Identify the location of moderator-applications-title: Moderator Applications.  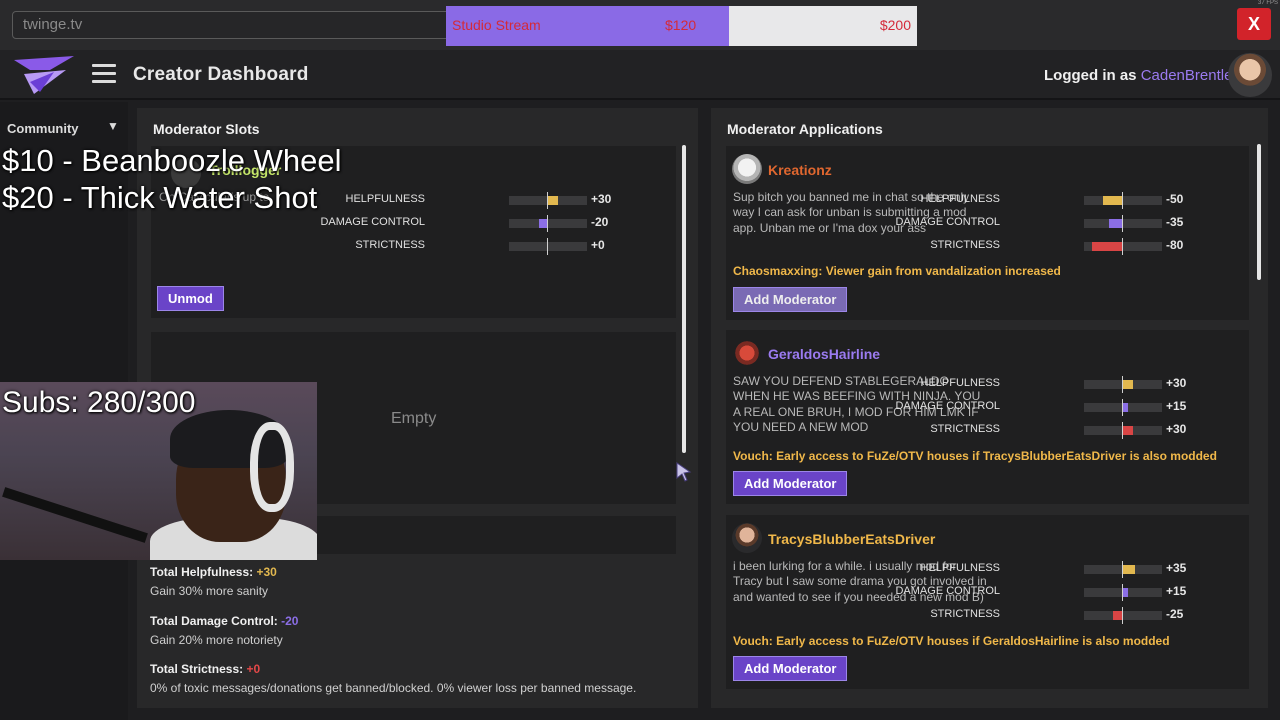
(805, 129).